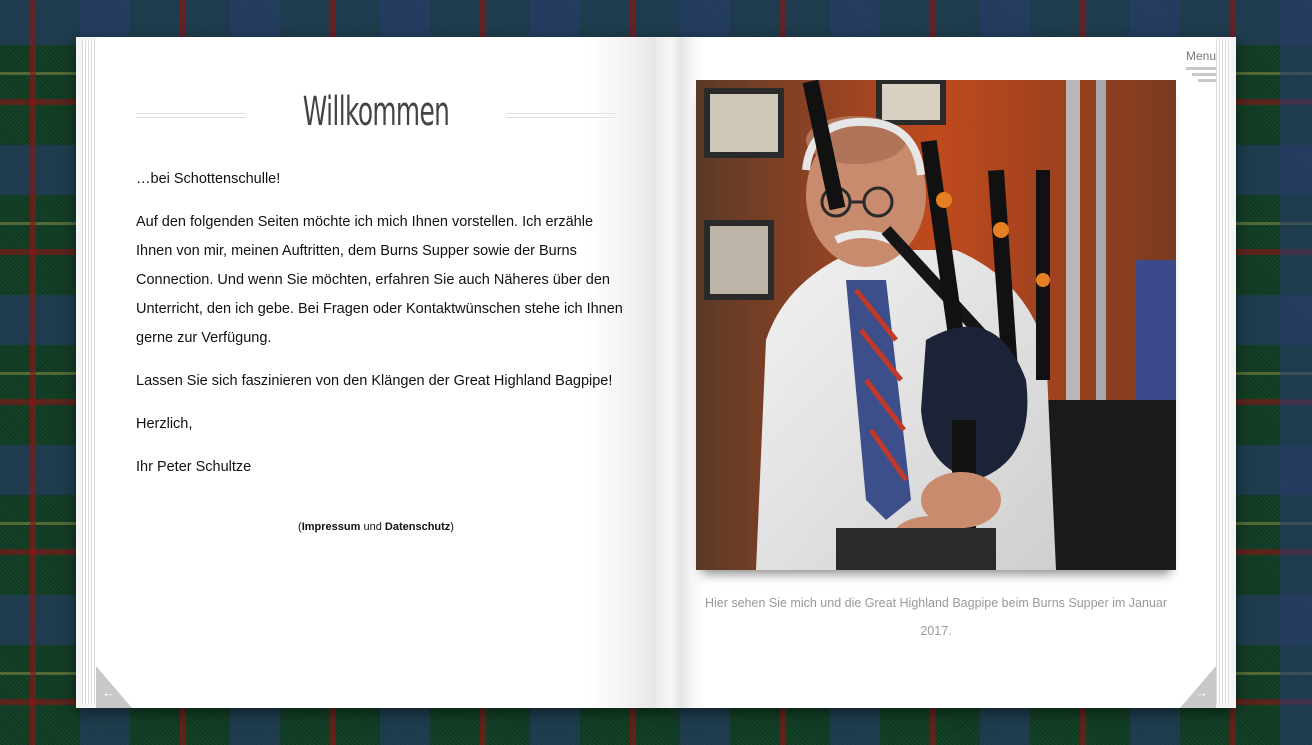 Image resolution: width=1312 pixels, height=745 pixels. Describe the element at coordinates (194, 467) in the screenshot. I see `signature: Ihr Peter Schultze` at that location.